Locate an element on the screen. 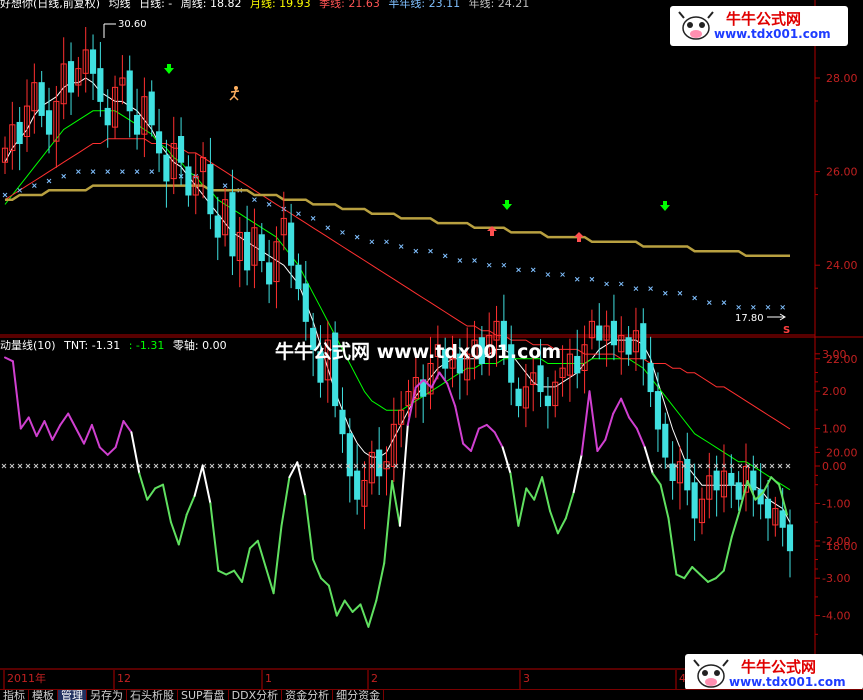  ma-halfyear-value: 半年线: 23.11 is located at coordinates (424, 5).